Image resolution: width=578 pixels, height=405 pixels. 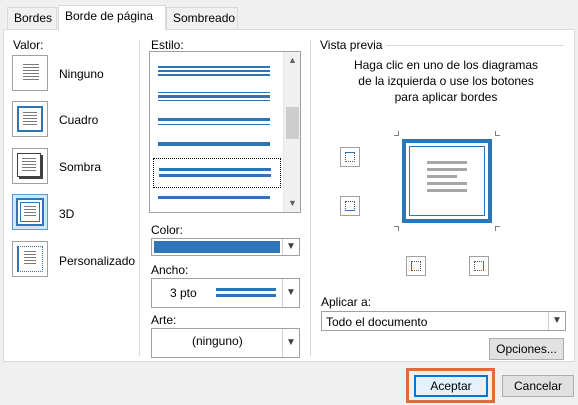 What do you see at coordinates (30, 212) in the screenshot?
I see `border-3d-icon` at bounding box center [30, 212].